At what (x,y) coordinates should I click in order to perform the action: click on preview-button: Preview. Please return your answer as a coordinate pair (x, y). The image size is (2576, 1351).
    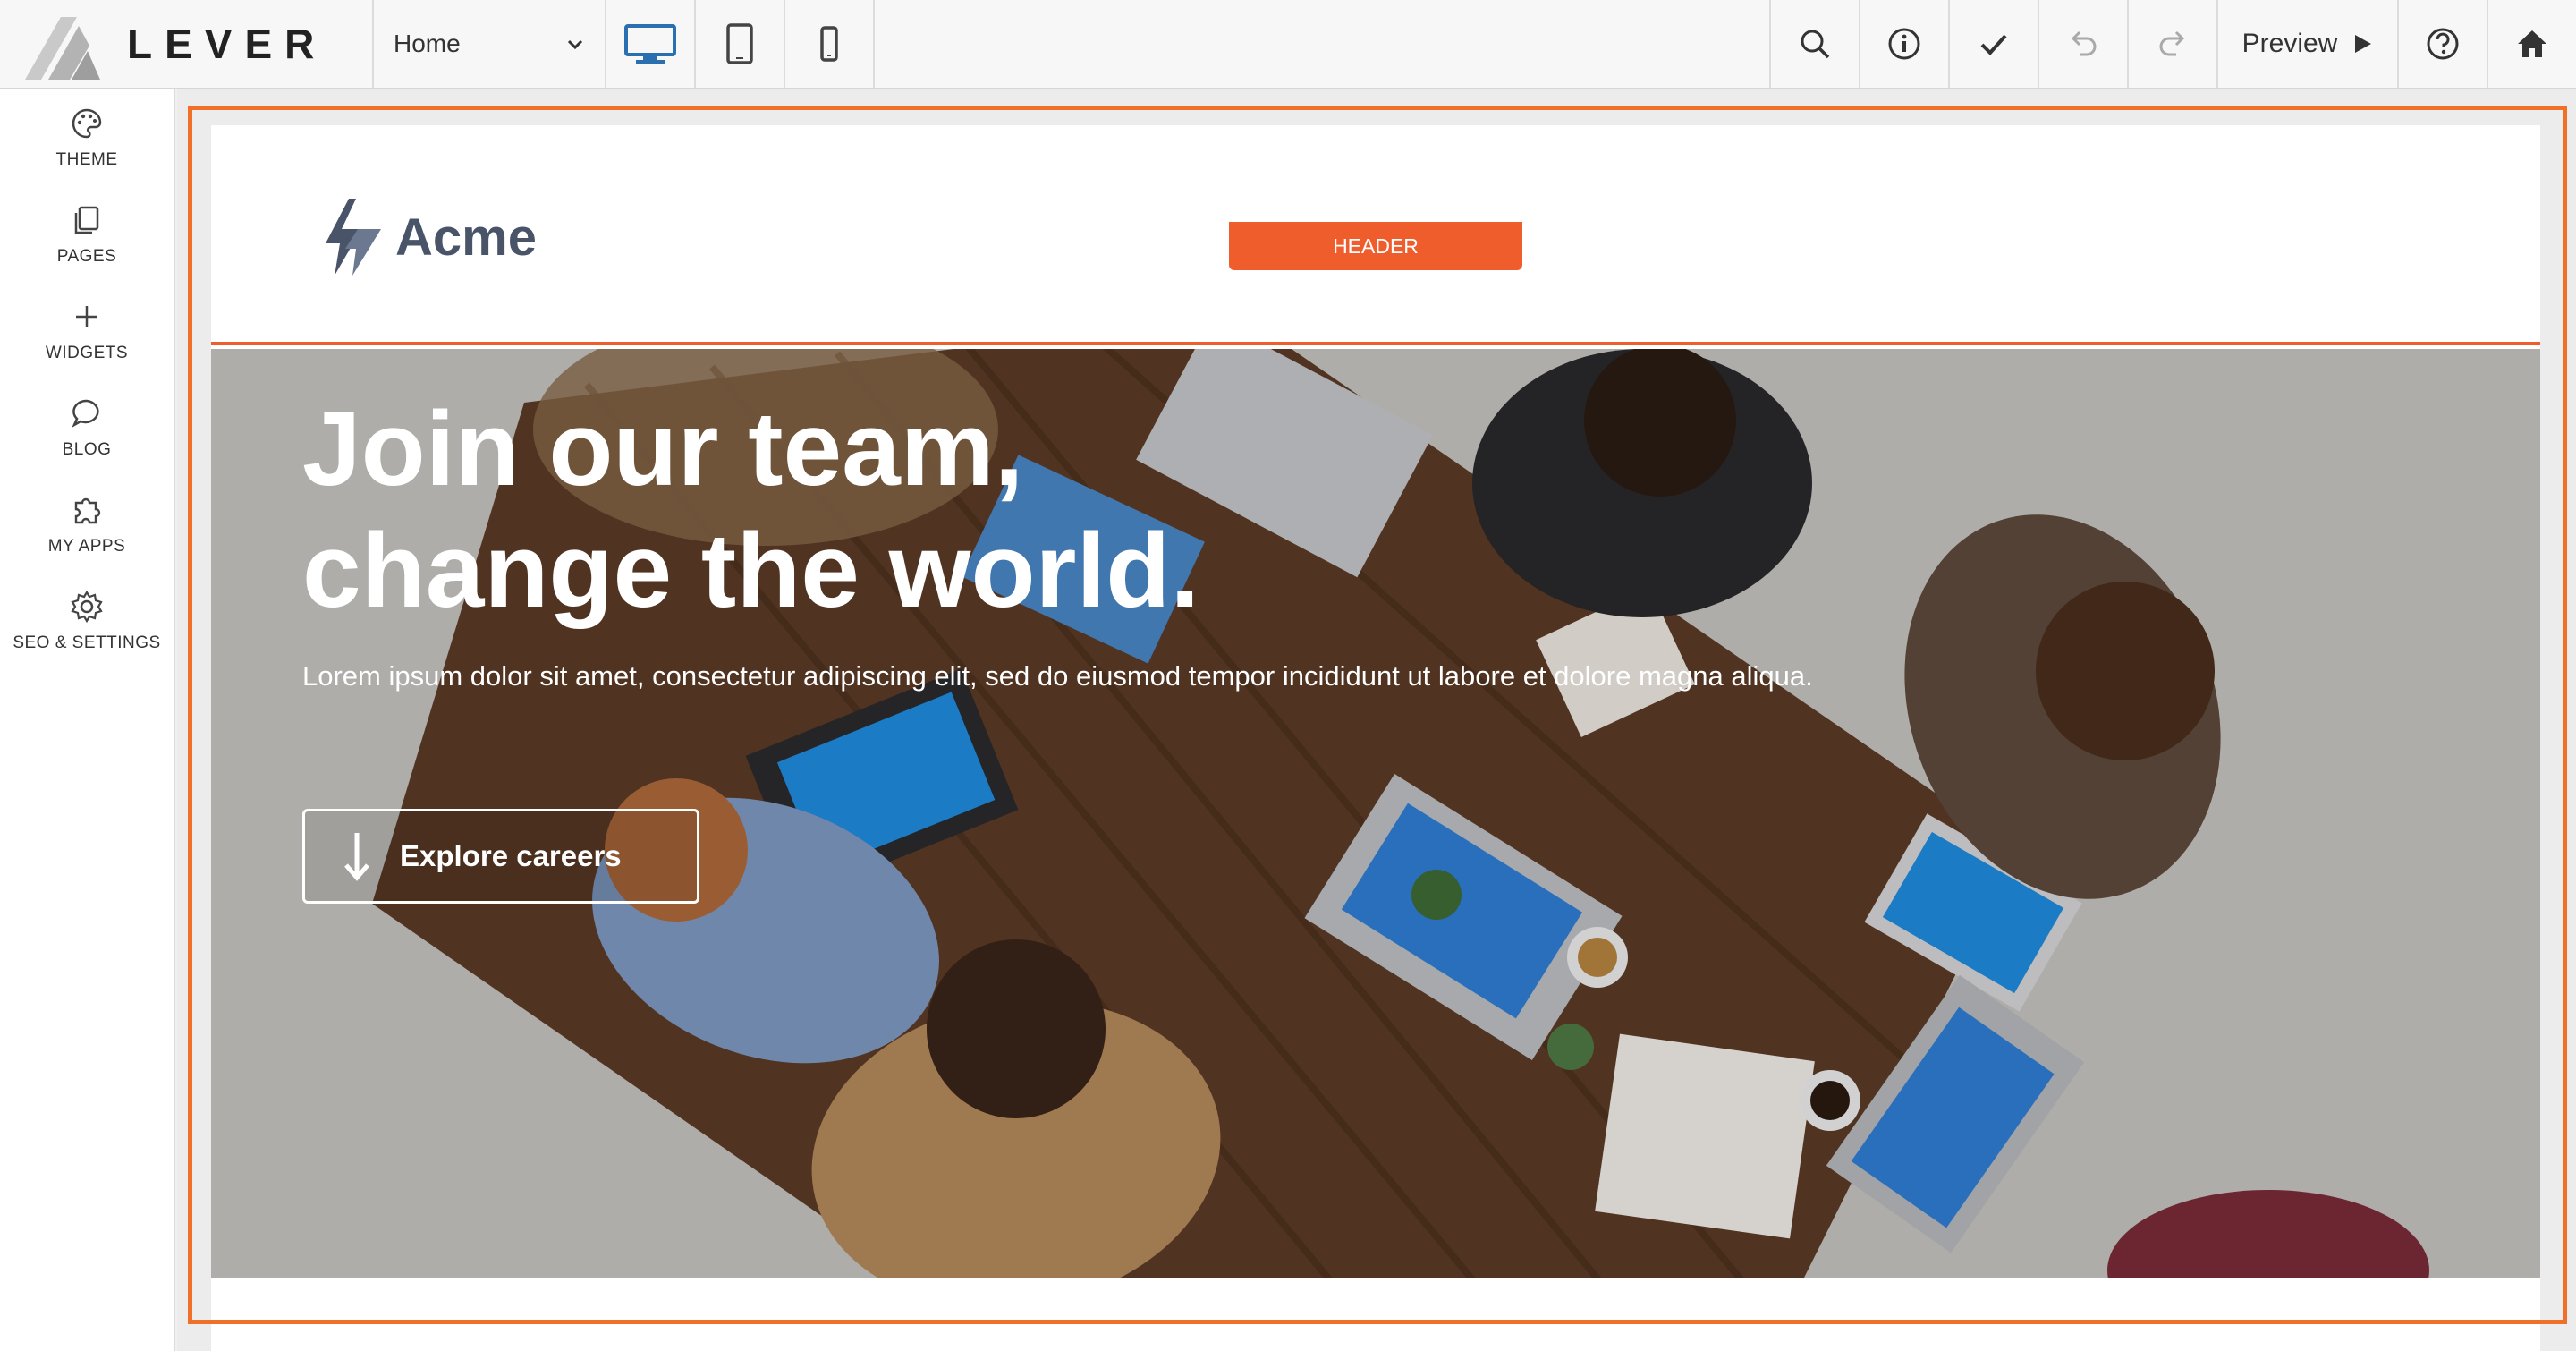
    Looking at the image, I should click on (2306, 44).